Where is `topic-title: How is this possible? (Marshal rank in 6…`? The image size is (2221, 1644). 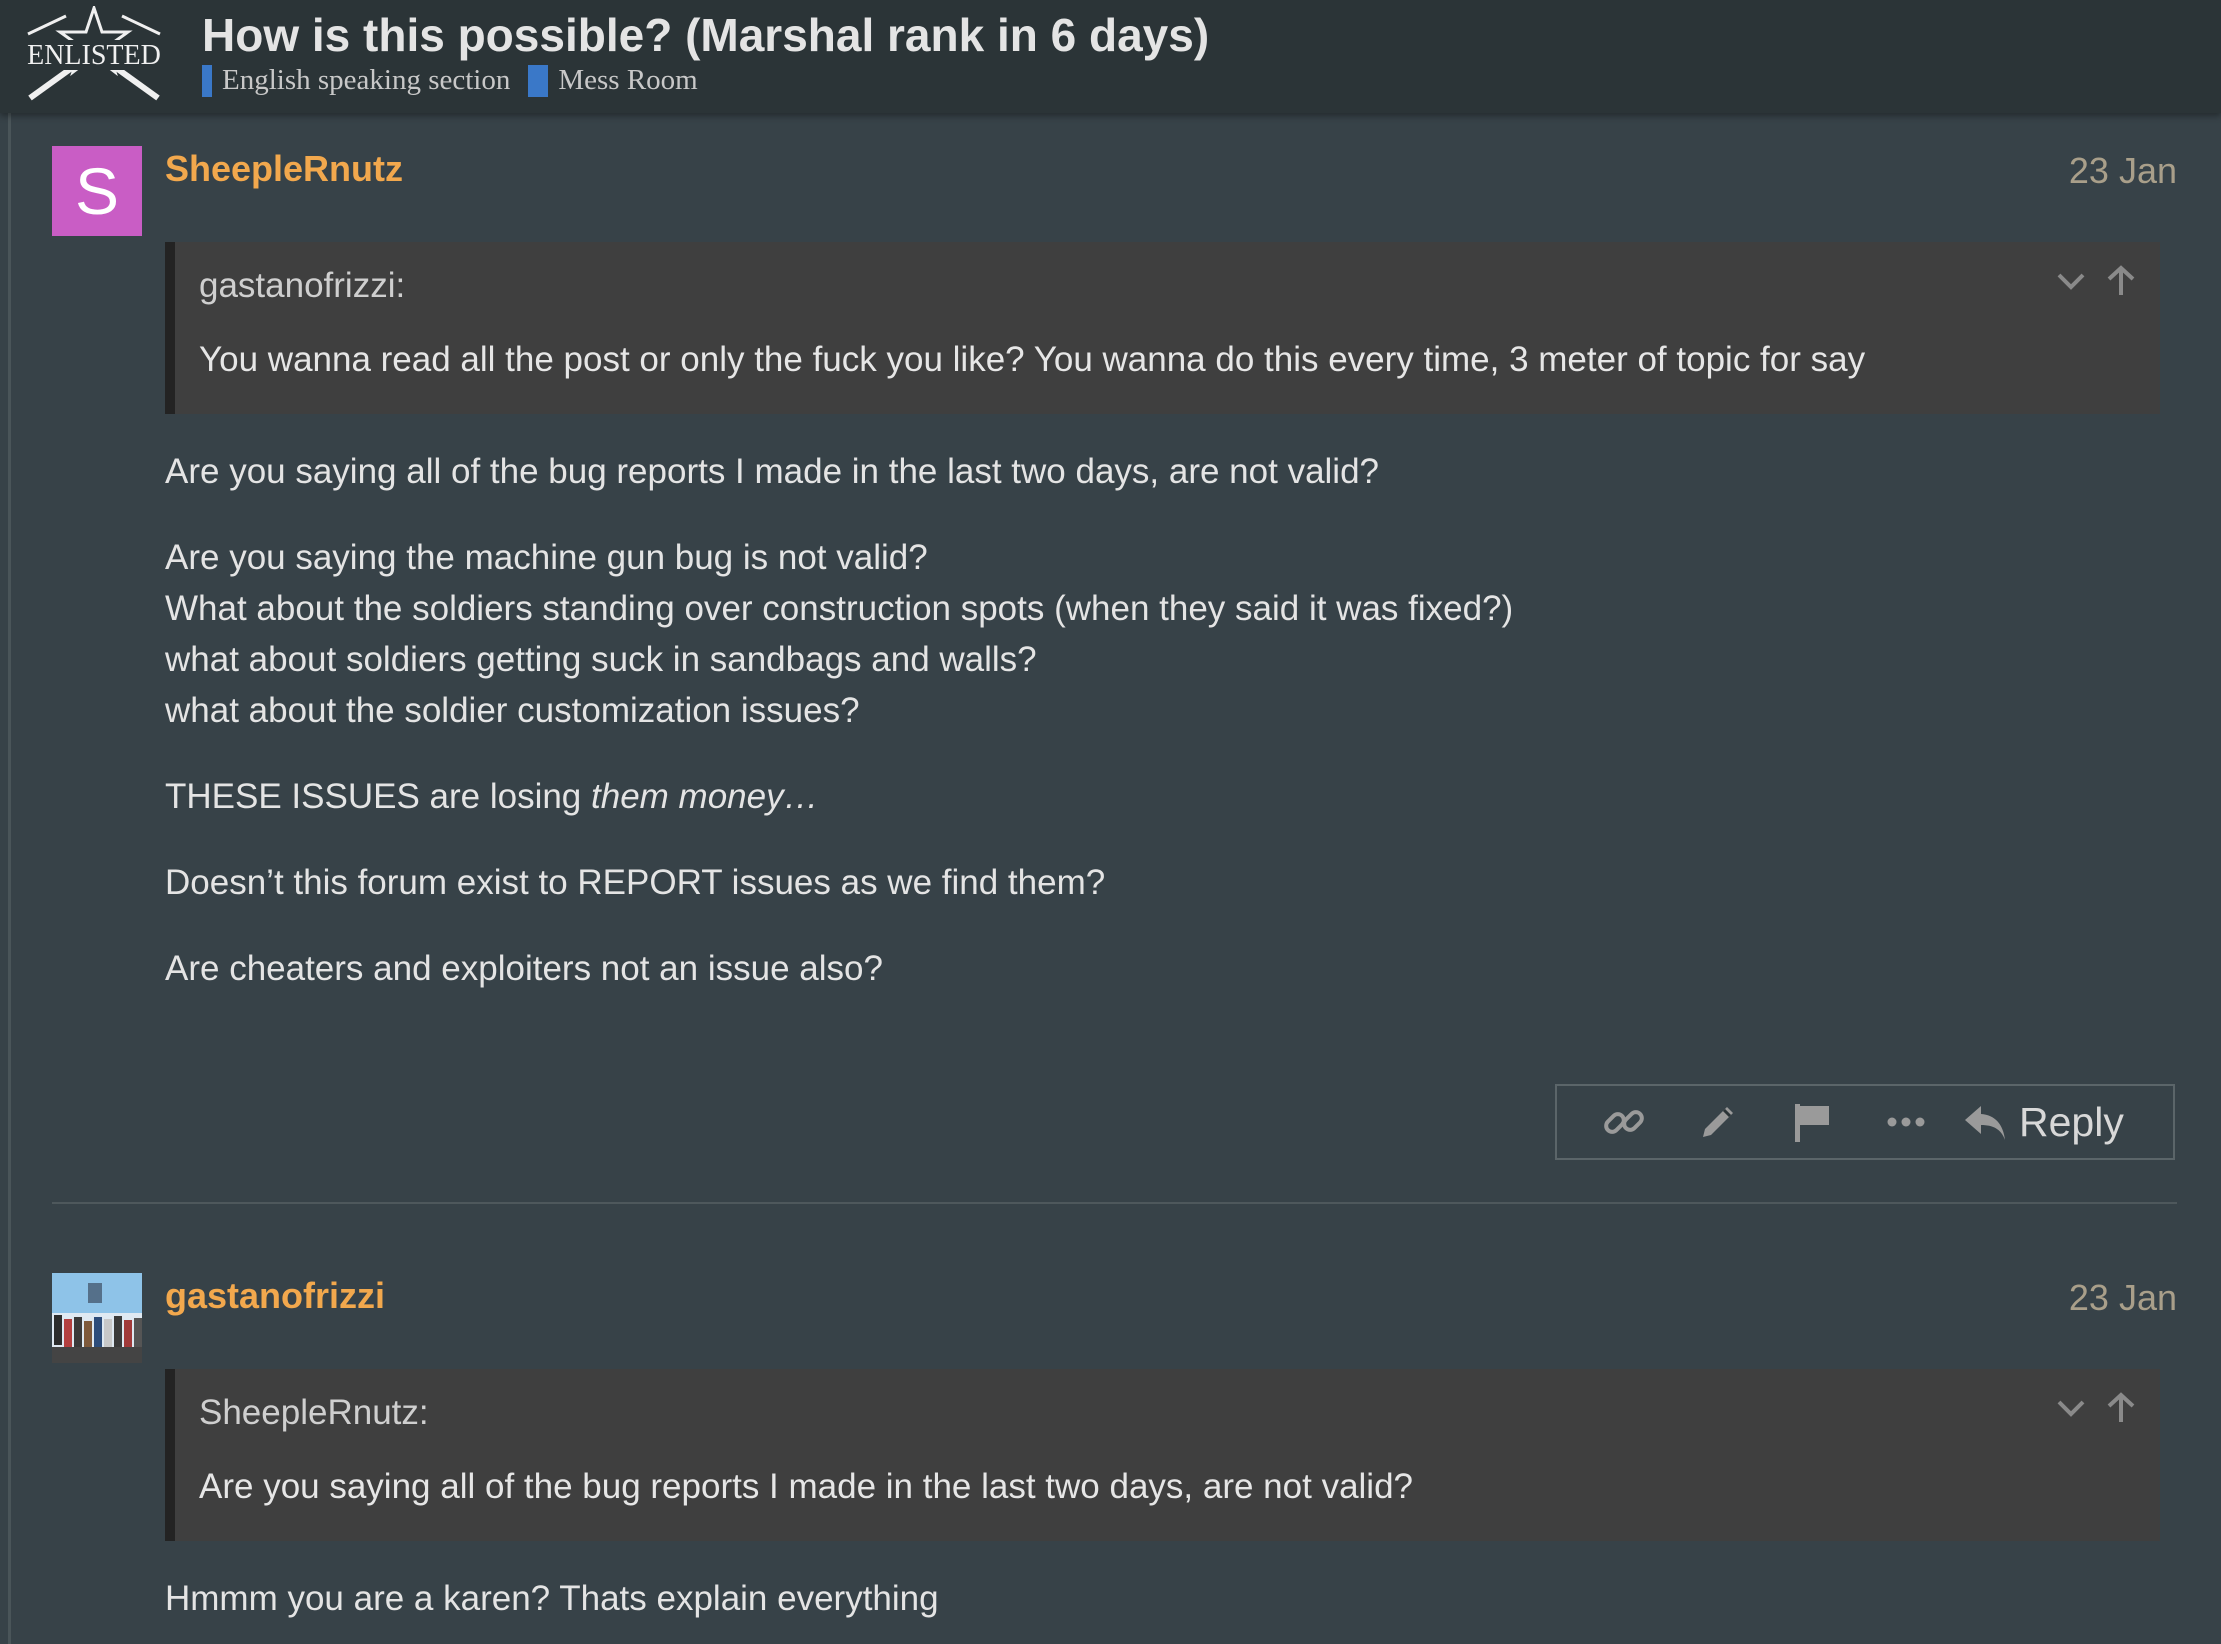 topic-title: How is this possible? (Marshal rank in 6… is located at coordinates (705, 35).